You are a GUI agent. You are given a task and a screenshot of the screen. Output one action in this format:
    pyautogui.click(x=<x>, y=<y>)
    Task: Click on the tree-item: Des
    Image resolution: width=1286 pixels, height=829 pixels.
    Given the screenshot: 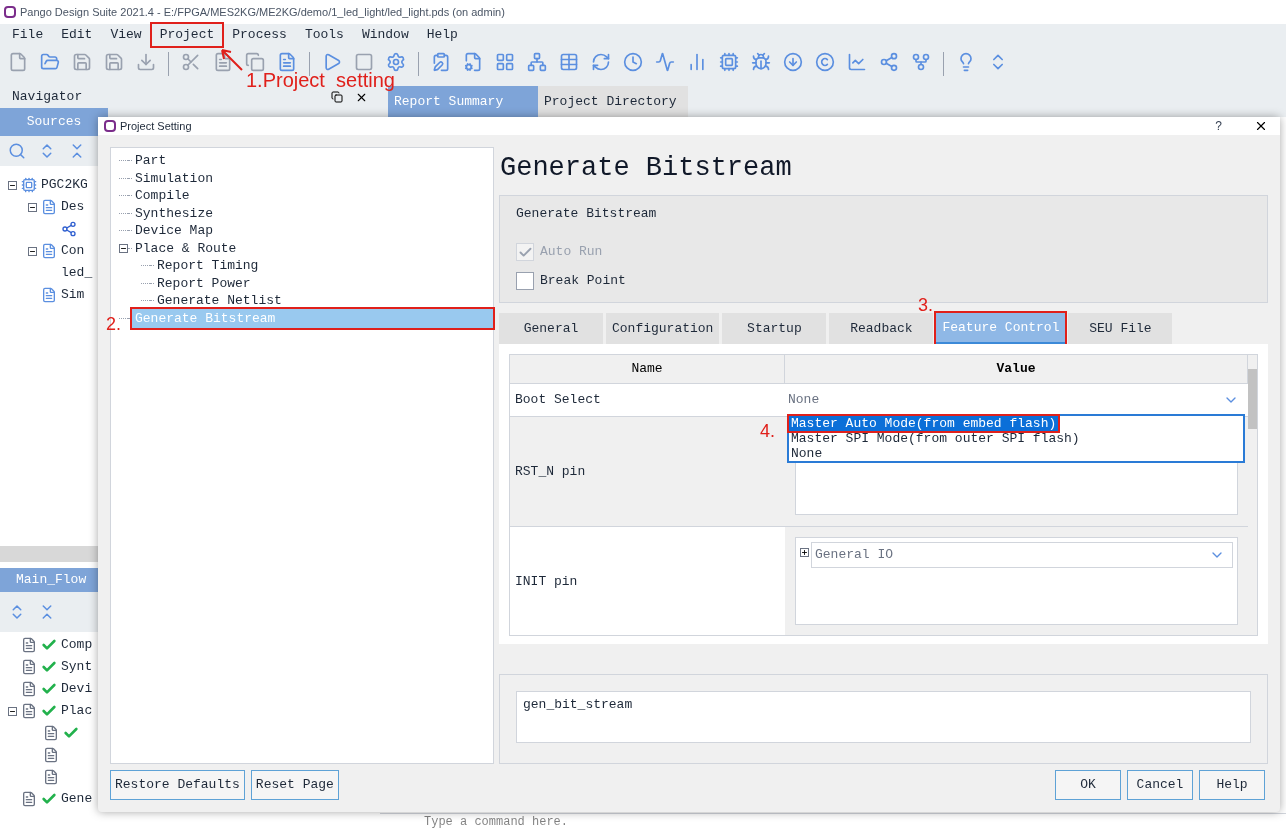 What is the action you would take?
    pyautogui.click(x=73, y=207)
    